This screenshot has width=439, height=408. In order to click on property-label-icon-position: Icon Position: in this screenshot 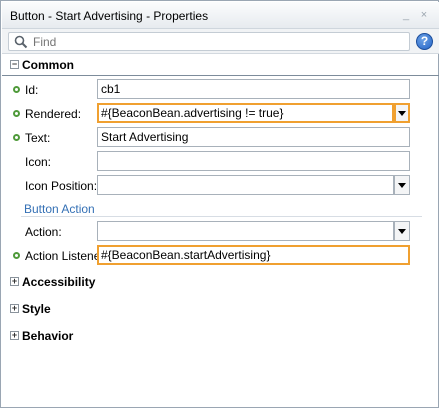, I will do `click(61, 186)`.